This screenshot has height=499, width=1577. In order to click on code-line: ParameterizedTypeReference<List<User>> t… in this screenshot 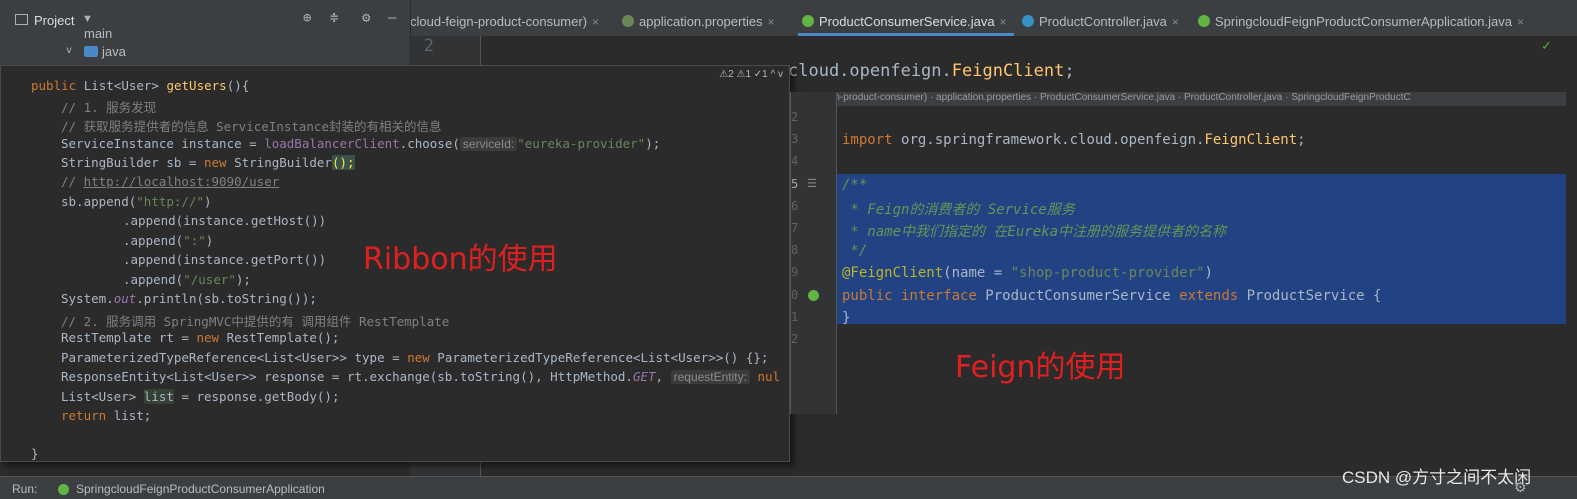, I will do `click(415, 357)`.